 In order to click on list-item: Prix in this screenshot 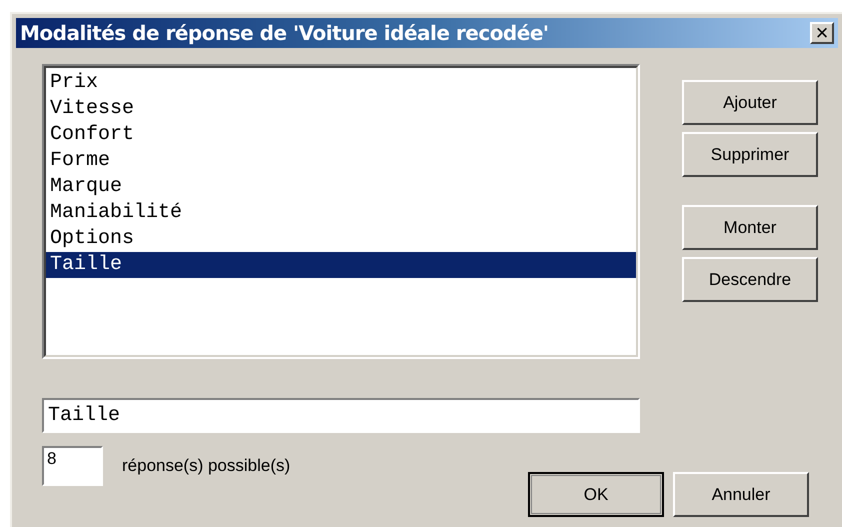, I will do `click(341, 83)`.